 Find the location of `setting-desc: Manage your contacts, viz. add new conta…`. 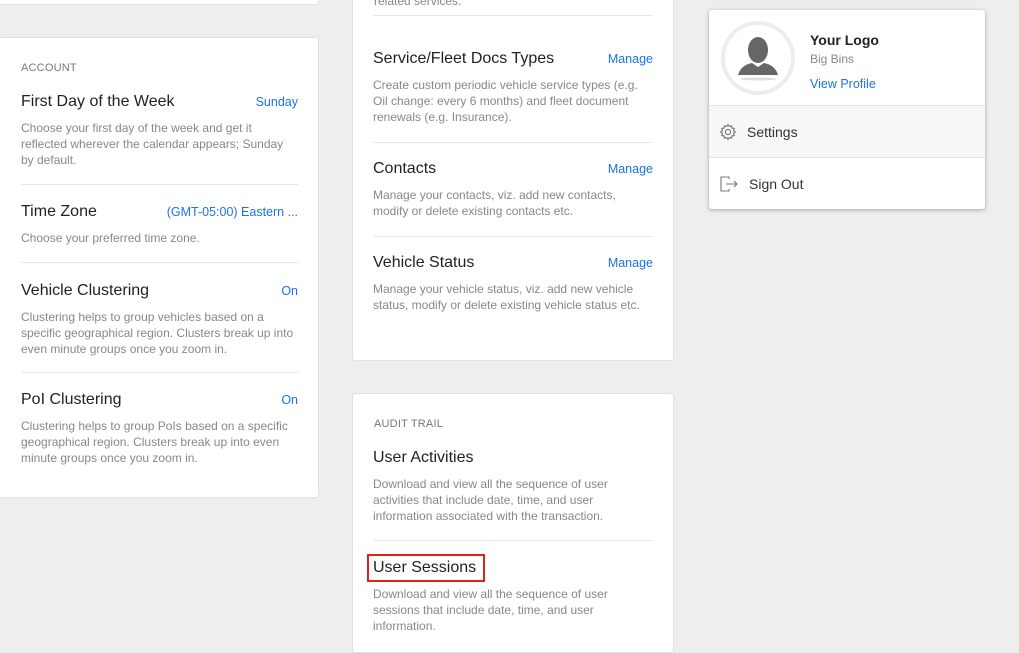

setting-desc: Manage your contacts, viz. add new conta… is located at coordinates (494, 203).